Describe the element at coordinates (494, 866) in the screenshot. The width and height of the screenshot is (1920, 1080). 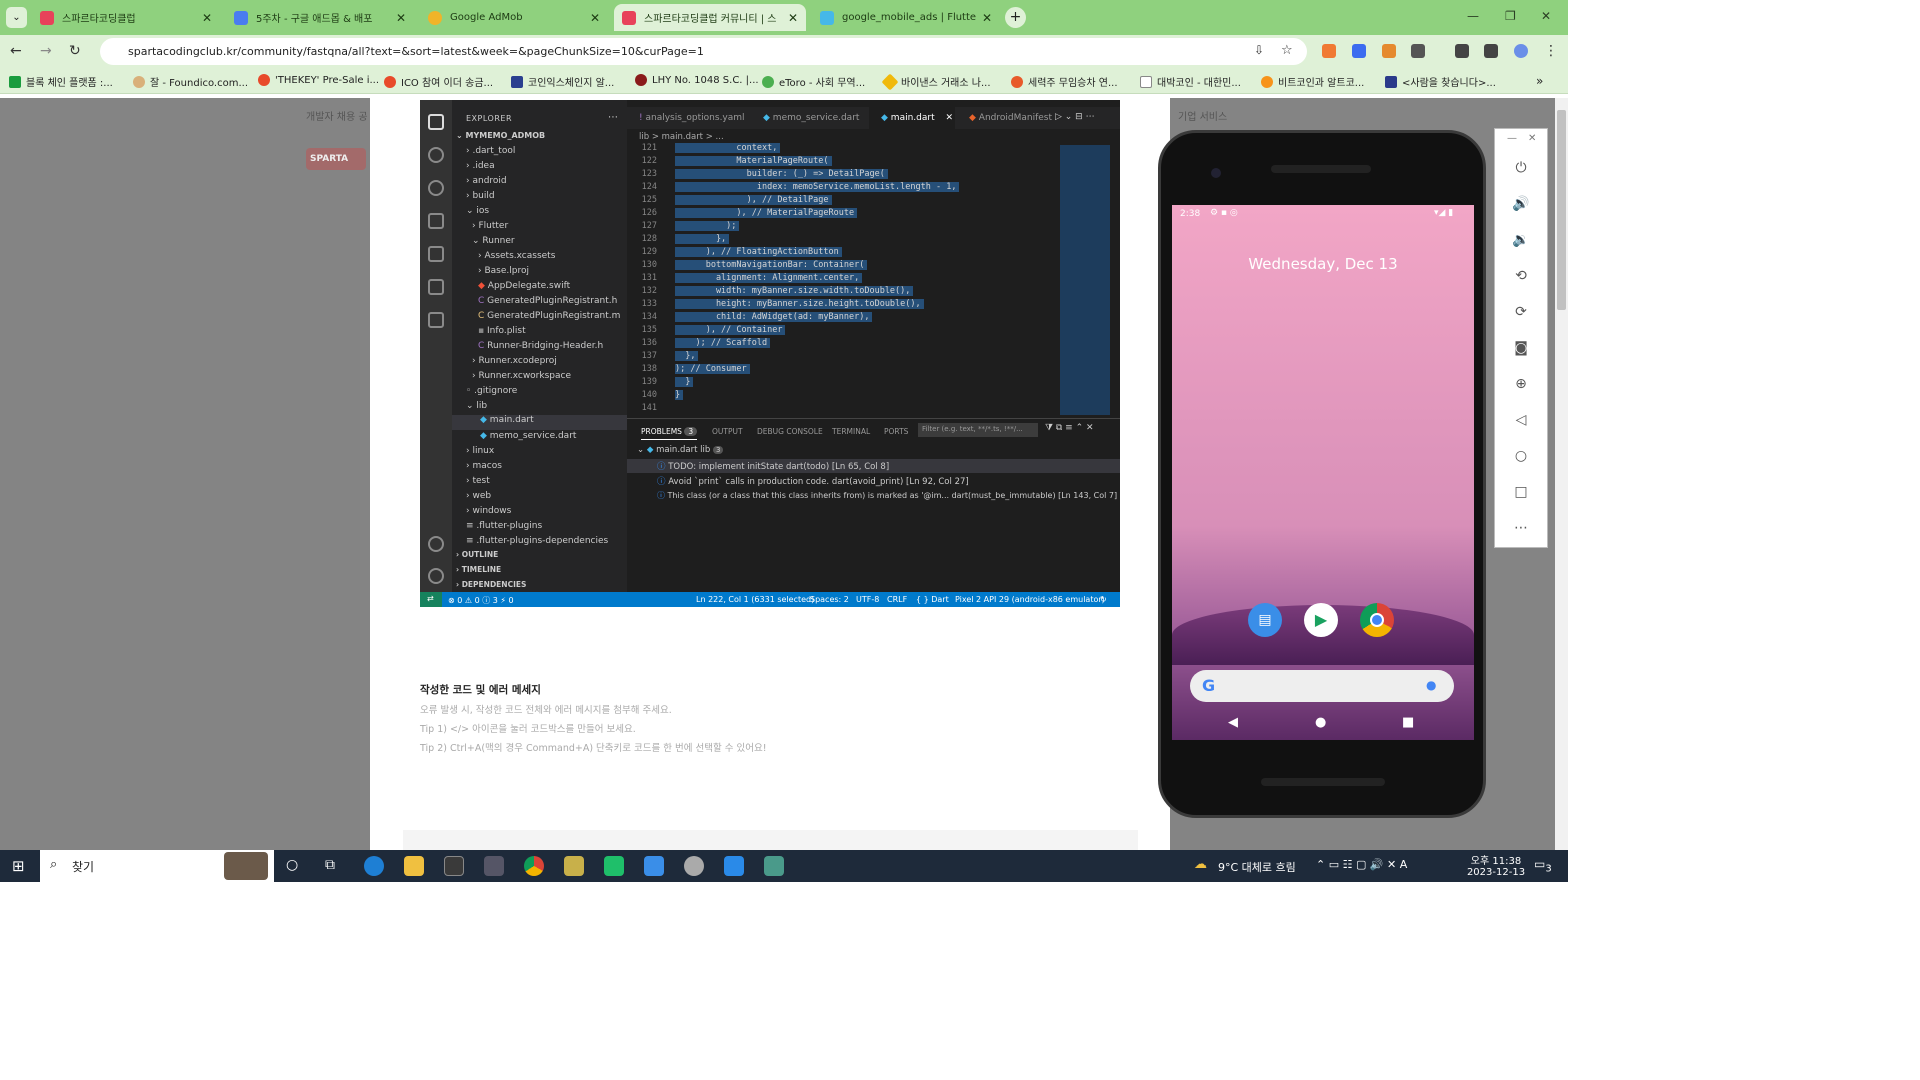
I see `mail-icon` at that location.